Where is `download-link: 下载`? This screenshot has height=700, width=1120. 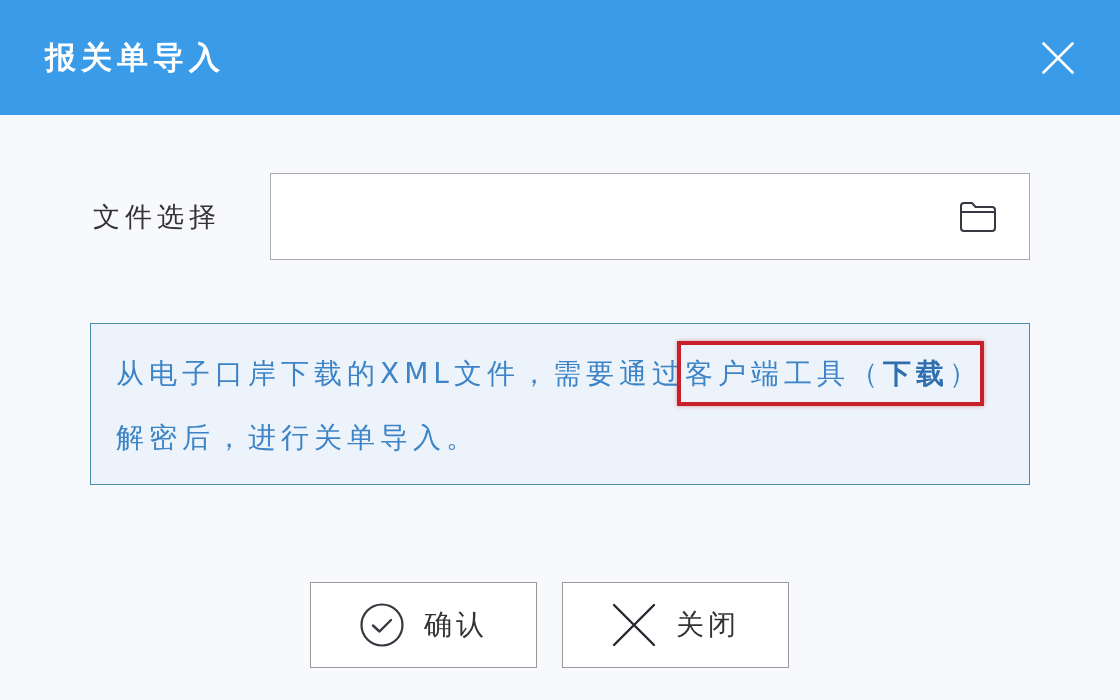
download-link: 下载 is located at coordinates (915, 373).